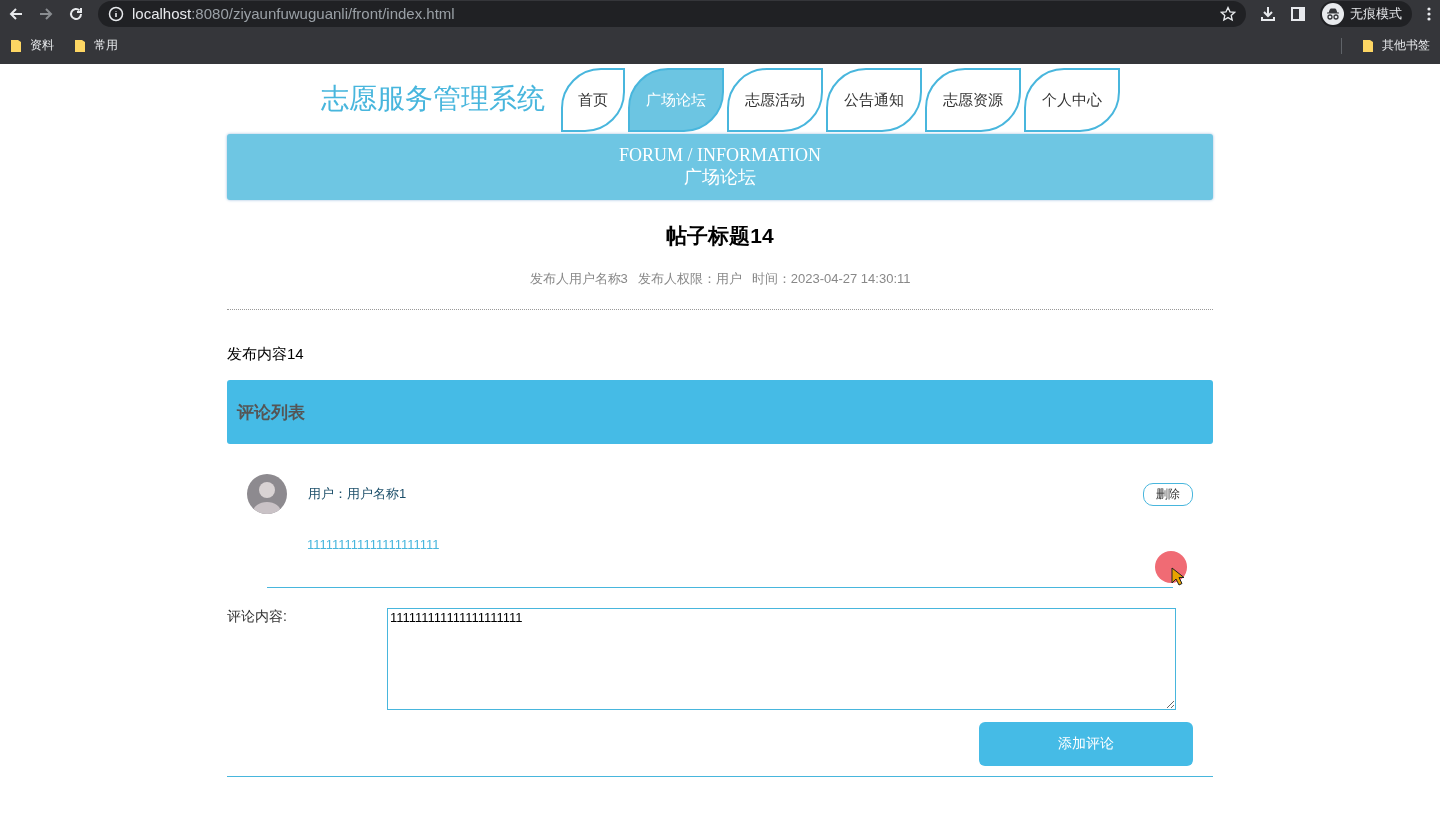 The image size is (1440, 816). Describe the element at coordinates (96, 45) in the screenshot. I see `bookmark-item: 常用` at that location.